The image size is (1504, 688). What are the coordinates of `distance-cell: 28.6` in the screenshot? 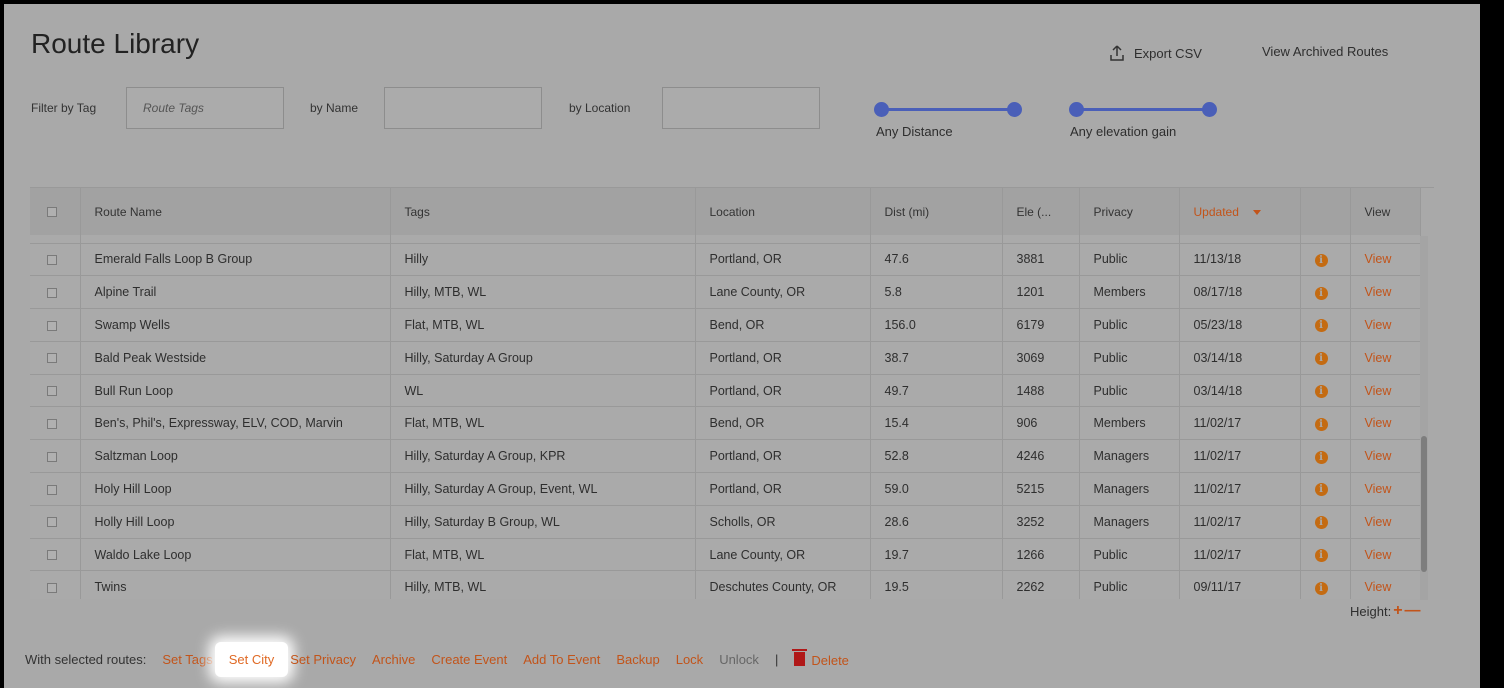 It's located at (936, 522).